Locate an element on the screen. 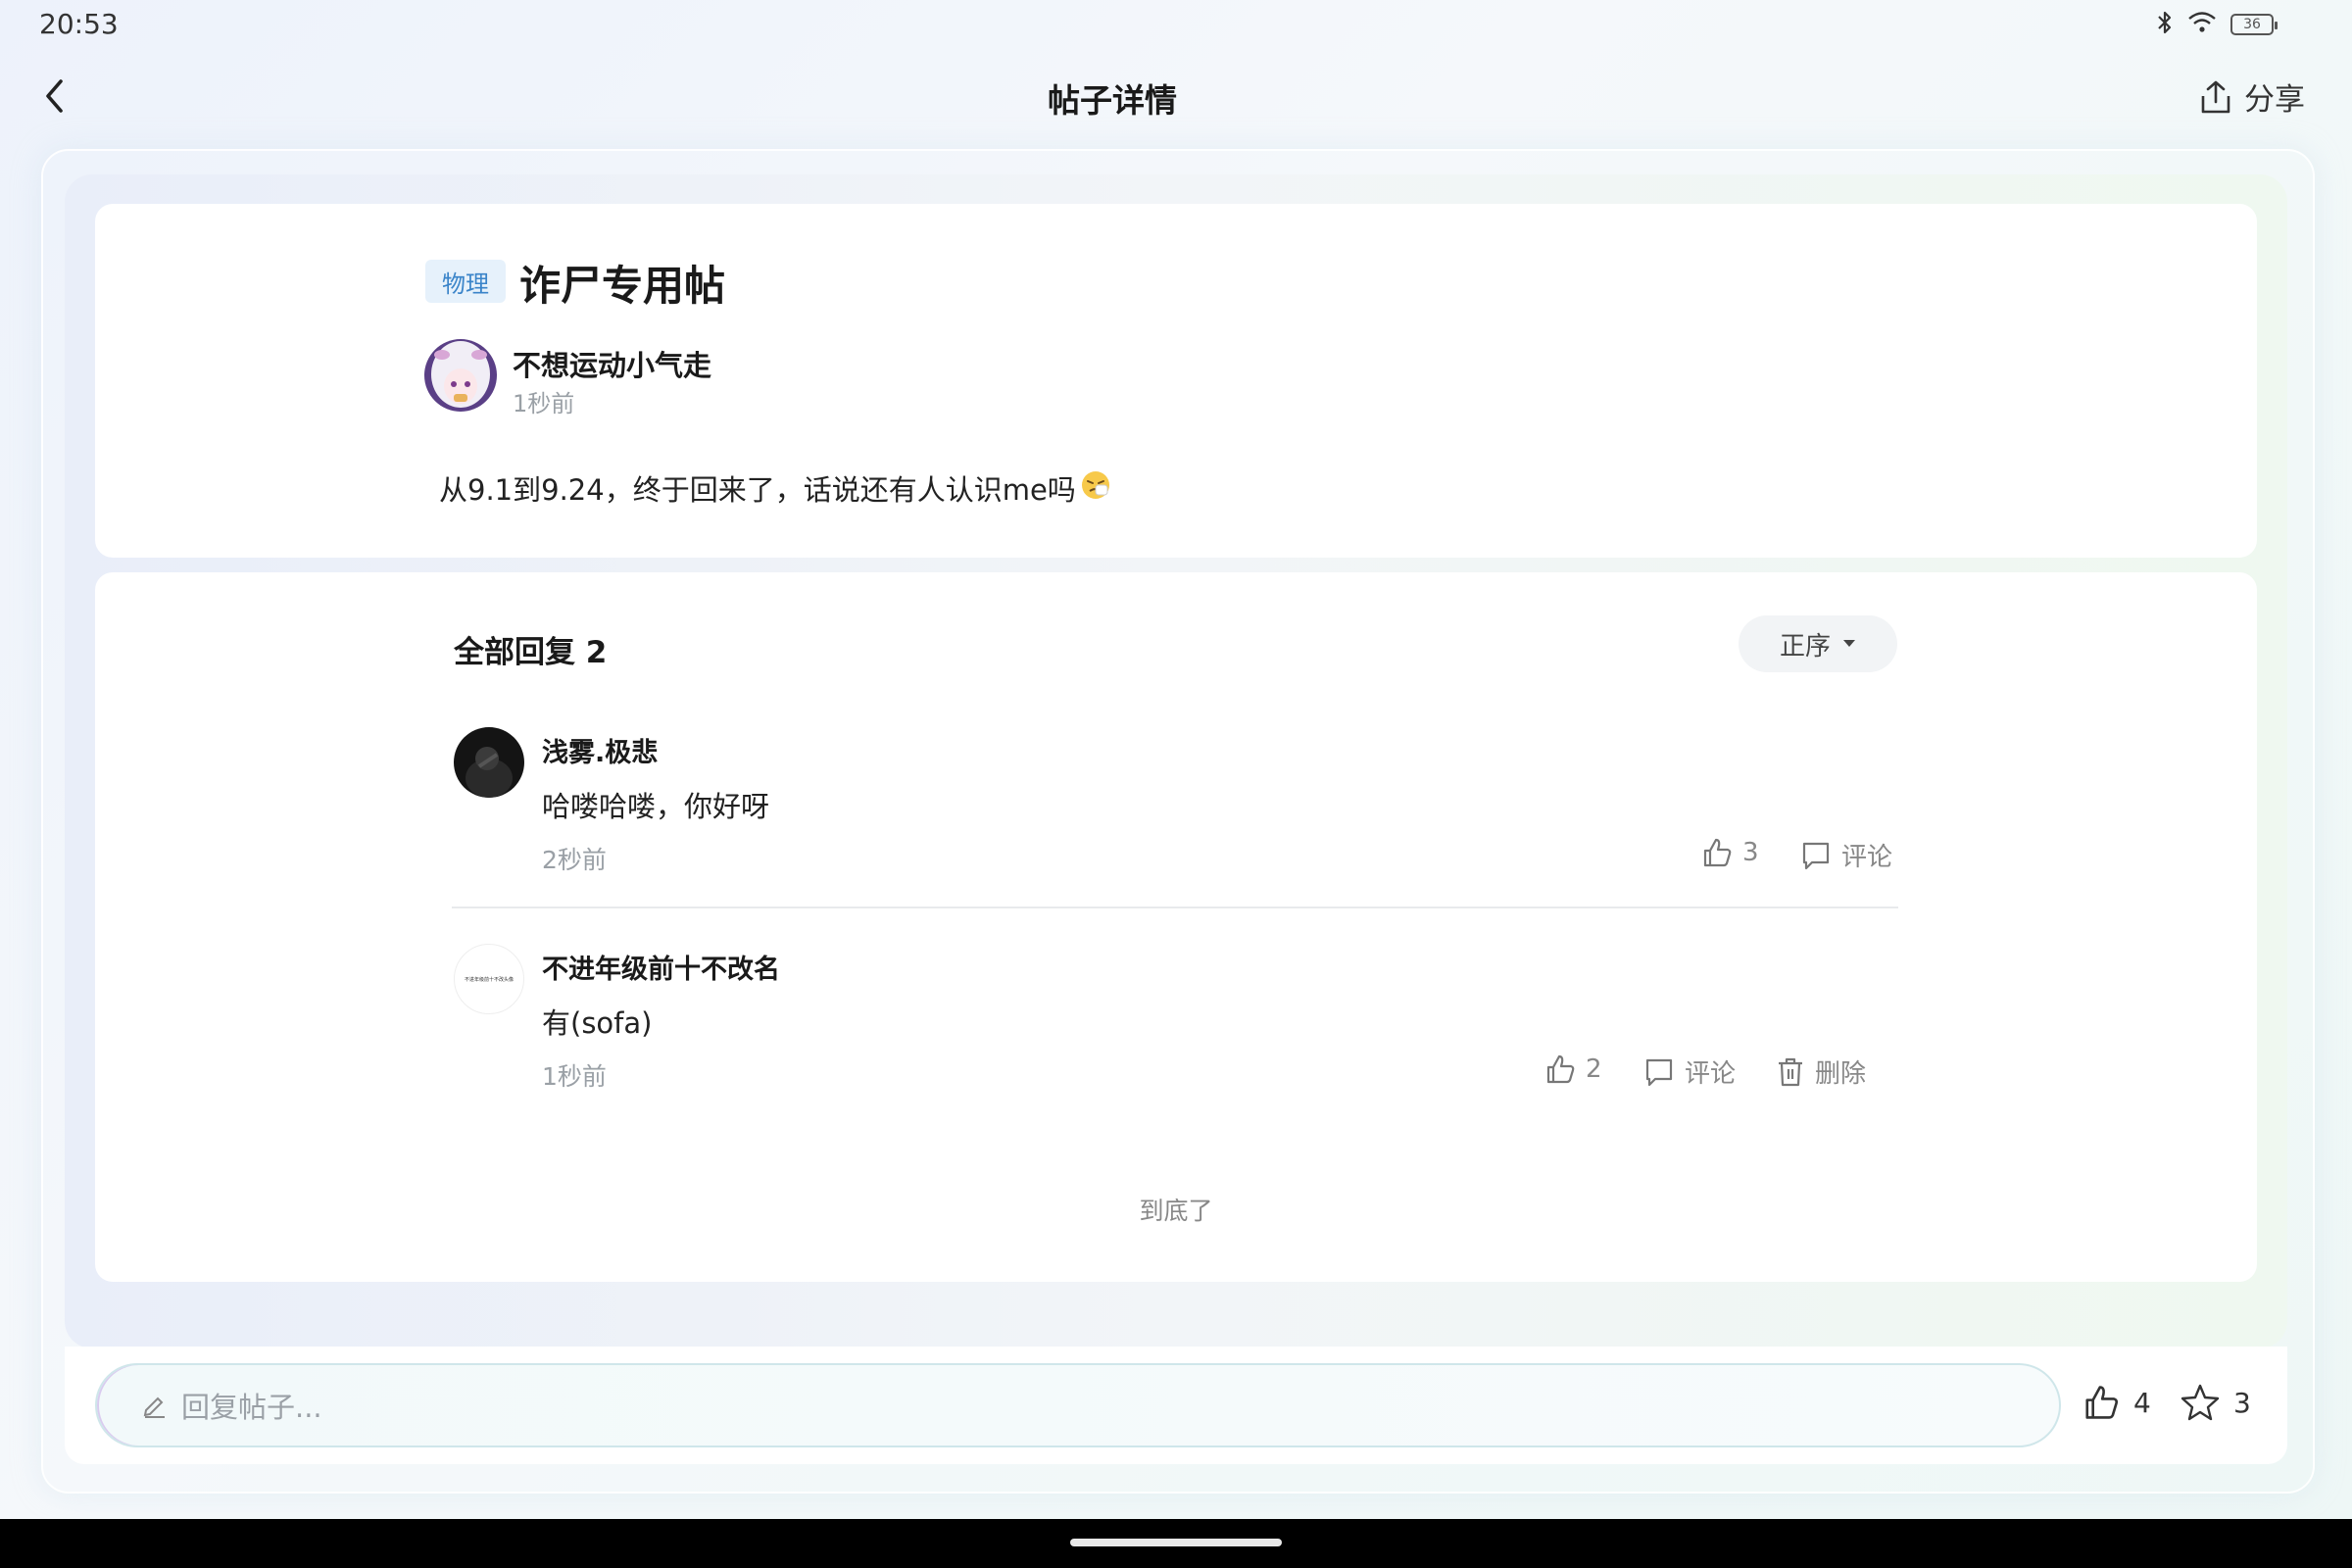  like-button: 2 is located at coordinates (1573, 1069).